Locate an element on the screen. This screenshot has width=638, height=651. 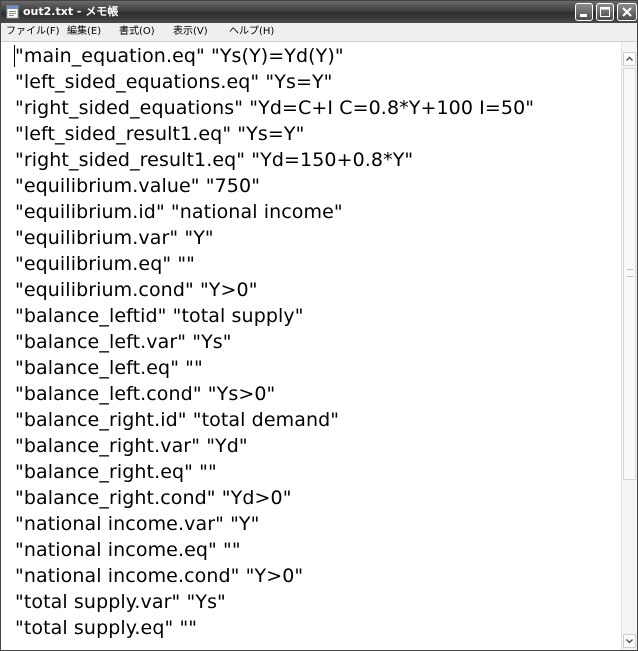
menu-format: 書式(O) is located at coordinates (137, 32).